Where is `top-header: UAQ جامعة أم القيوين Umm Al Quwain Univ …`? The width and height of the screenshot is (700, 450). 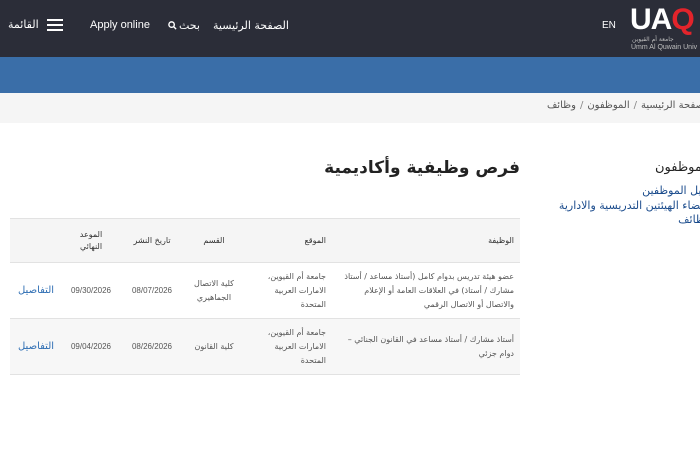
top-header: UAQ جامعة أم القيوين Umm Al Quwain Univ … is located at coordinates (350, 28).